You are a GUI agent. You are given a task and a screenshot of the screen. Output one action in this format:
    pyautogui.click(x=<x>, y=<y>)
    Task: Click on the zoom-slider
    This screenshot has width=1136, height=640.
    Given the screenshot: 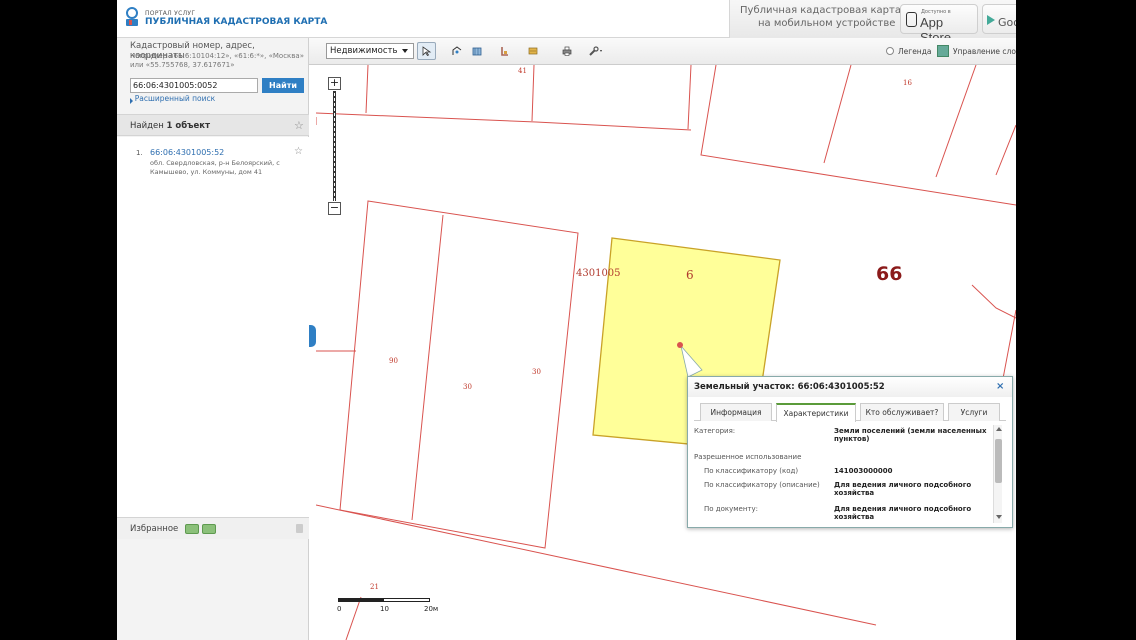 What is the action you would take?
    pyautogui.click(x=334, y=146)
    